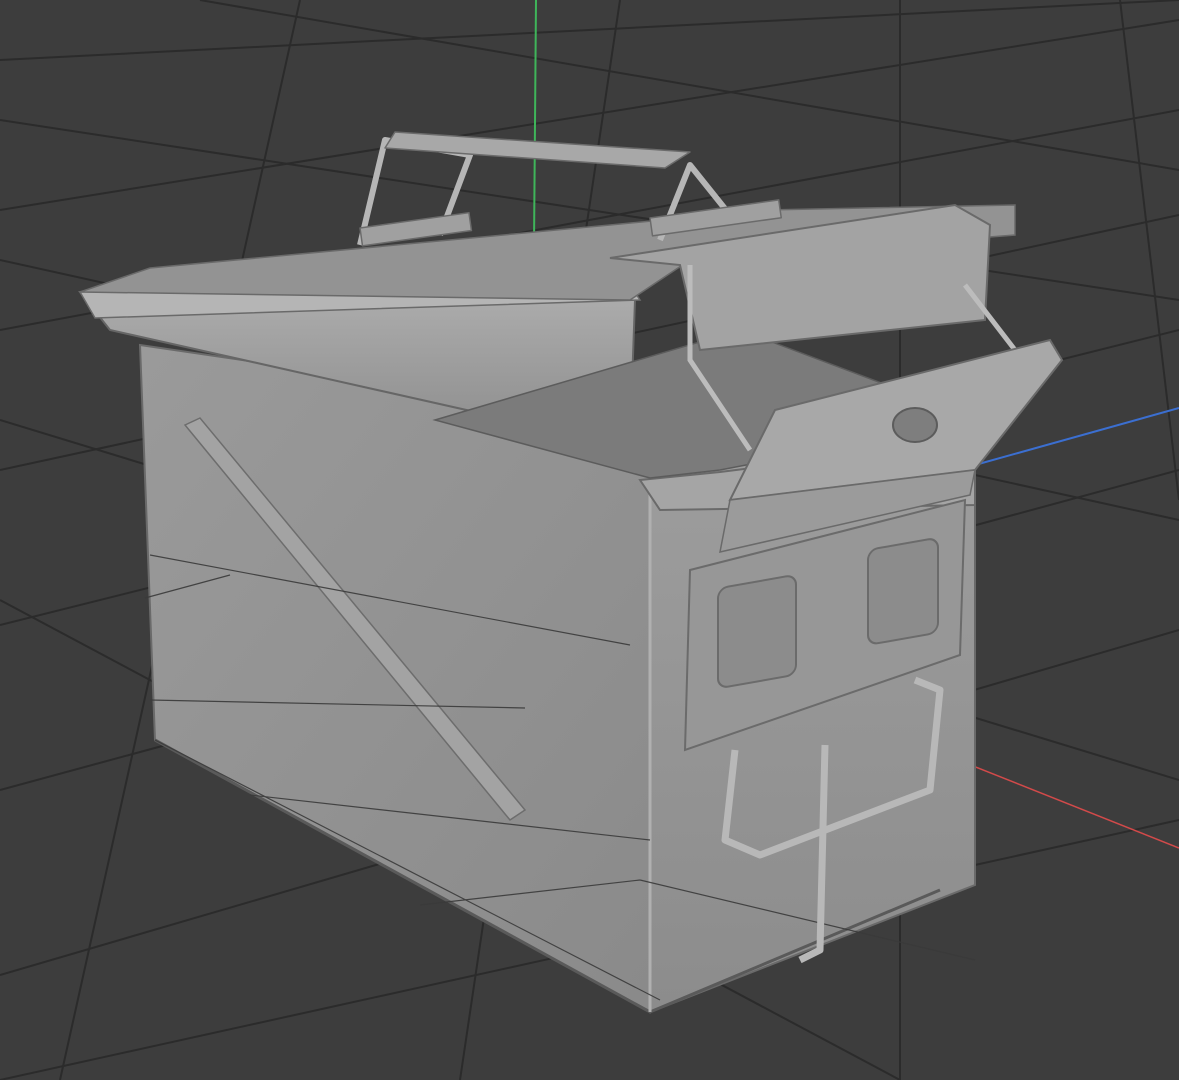  What do you see at coordinates (757, 631) in the screenshot?
I see `front-window-left` at bounding box center [757, 631].